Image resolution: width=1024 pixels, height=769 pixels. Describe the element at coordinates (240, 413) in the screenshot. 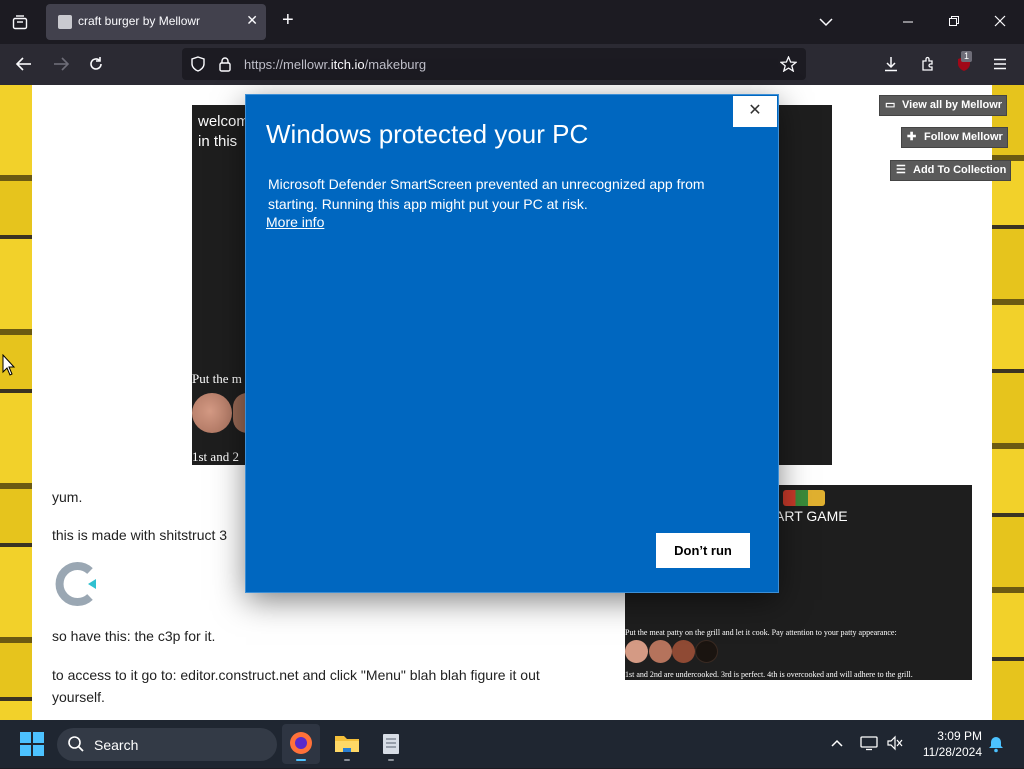

I see `patty-rare` at that location.